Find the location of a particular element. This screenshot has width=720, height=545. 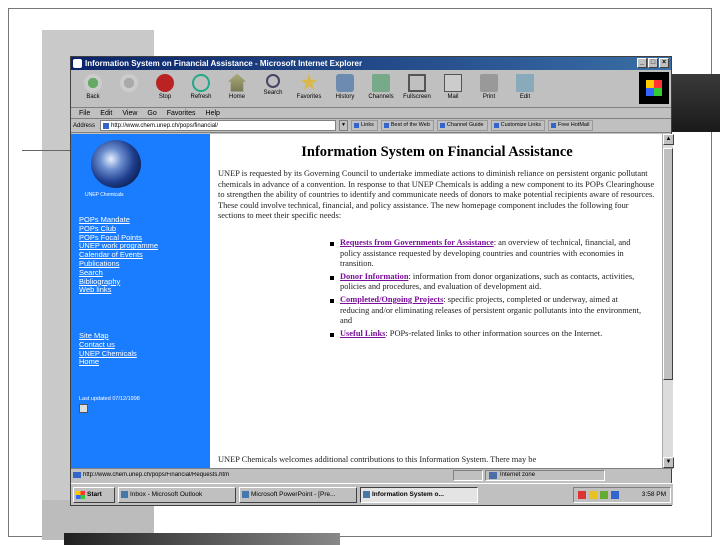

refresh-icon is located at coordinates (201, 82).